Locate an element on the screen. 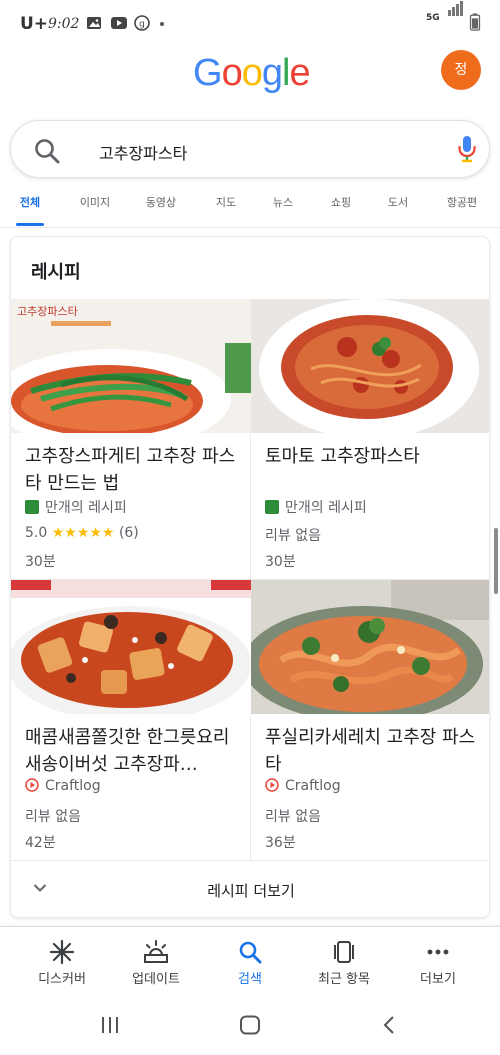 Image resolution: width=500 pixels, height=1055 pixels. gallery-icon is located at coordinates (94, 23).